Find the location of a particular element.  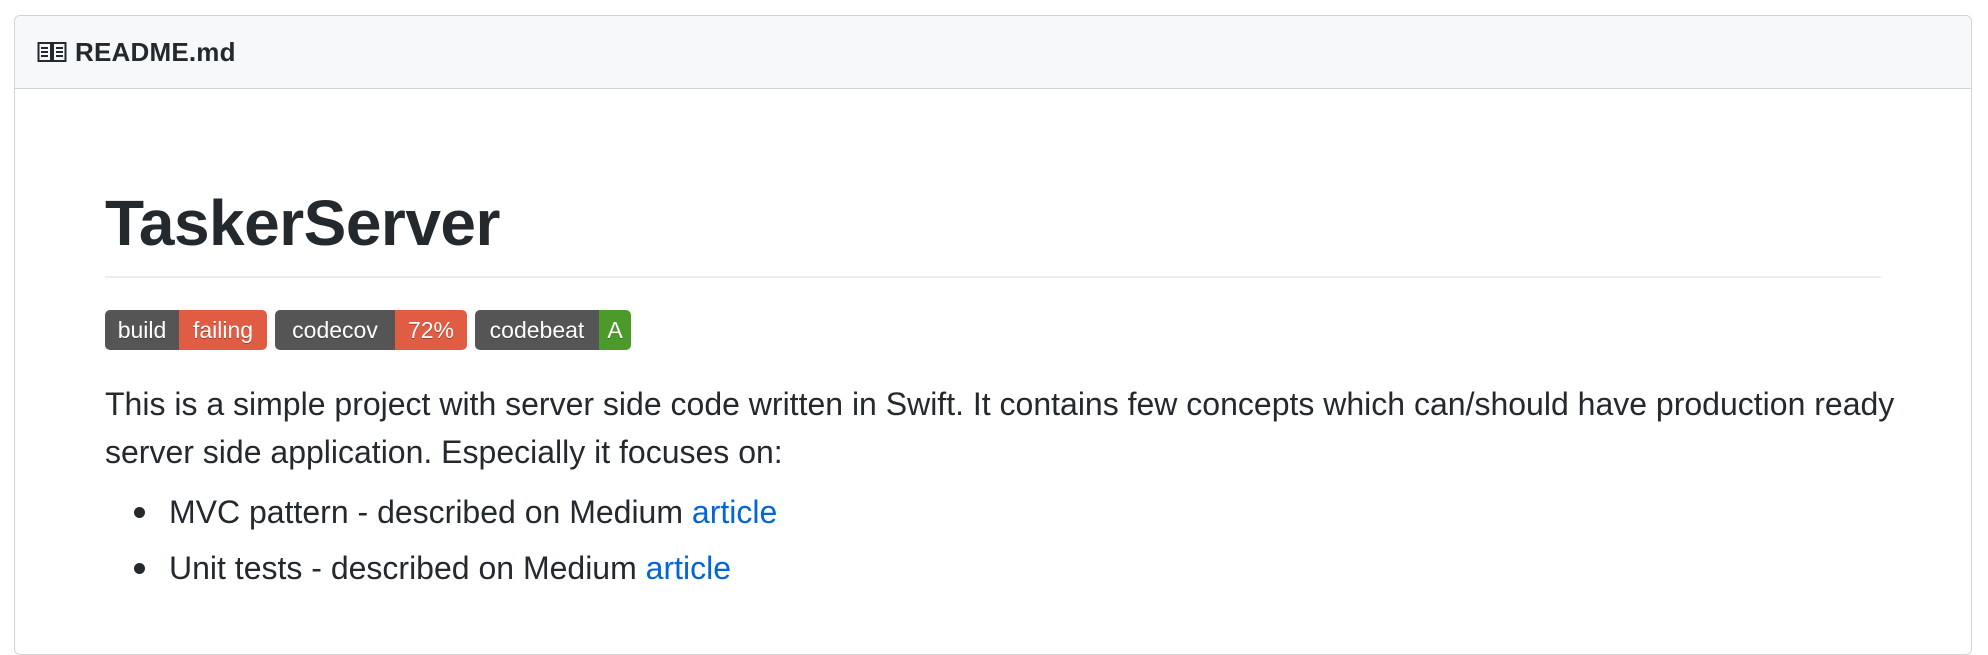

codebeat-badge: codebeat A is located at coordinates (553, 330).